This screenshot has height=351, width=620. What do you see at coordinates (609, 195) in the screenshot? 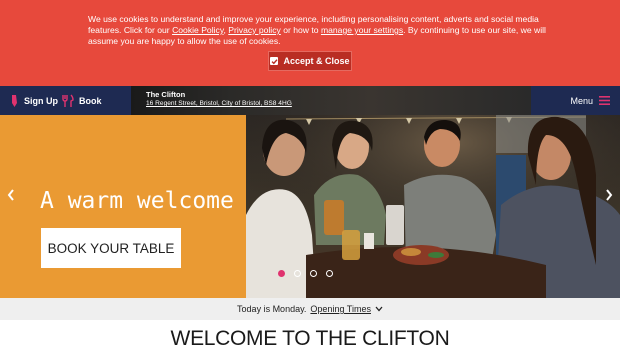
I see `carousel-next-arrow-icon` at bounding box center [609, 195].